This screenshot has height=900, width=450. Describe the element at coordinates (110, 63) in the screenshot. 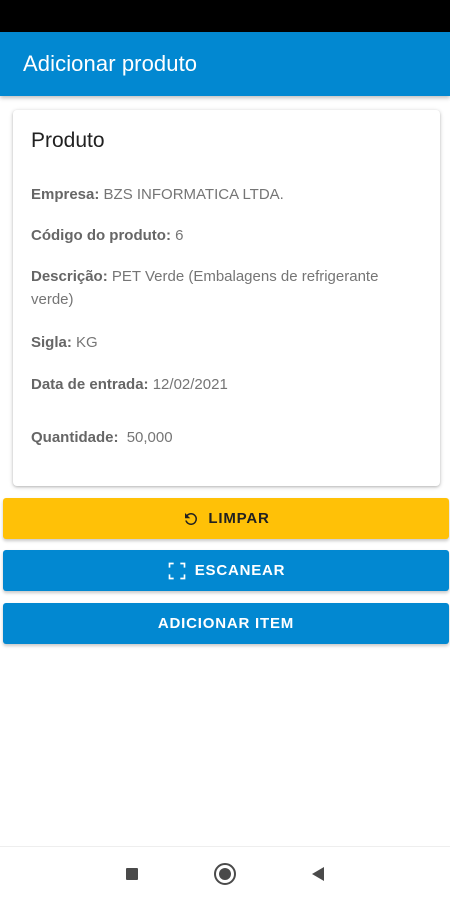

I see `page-title: Adicionar produto` at that location.